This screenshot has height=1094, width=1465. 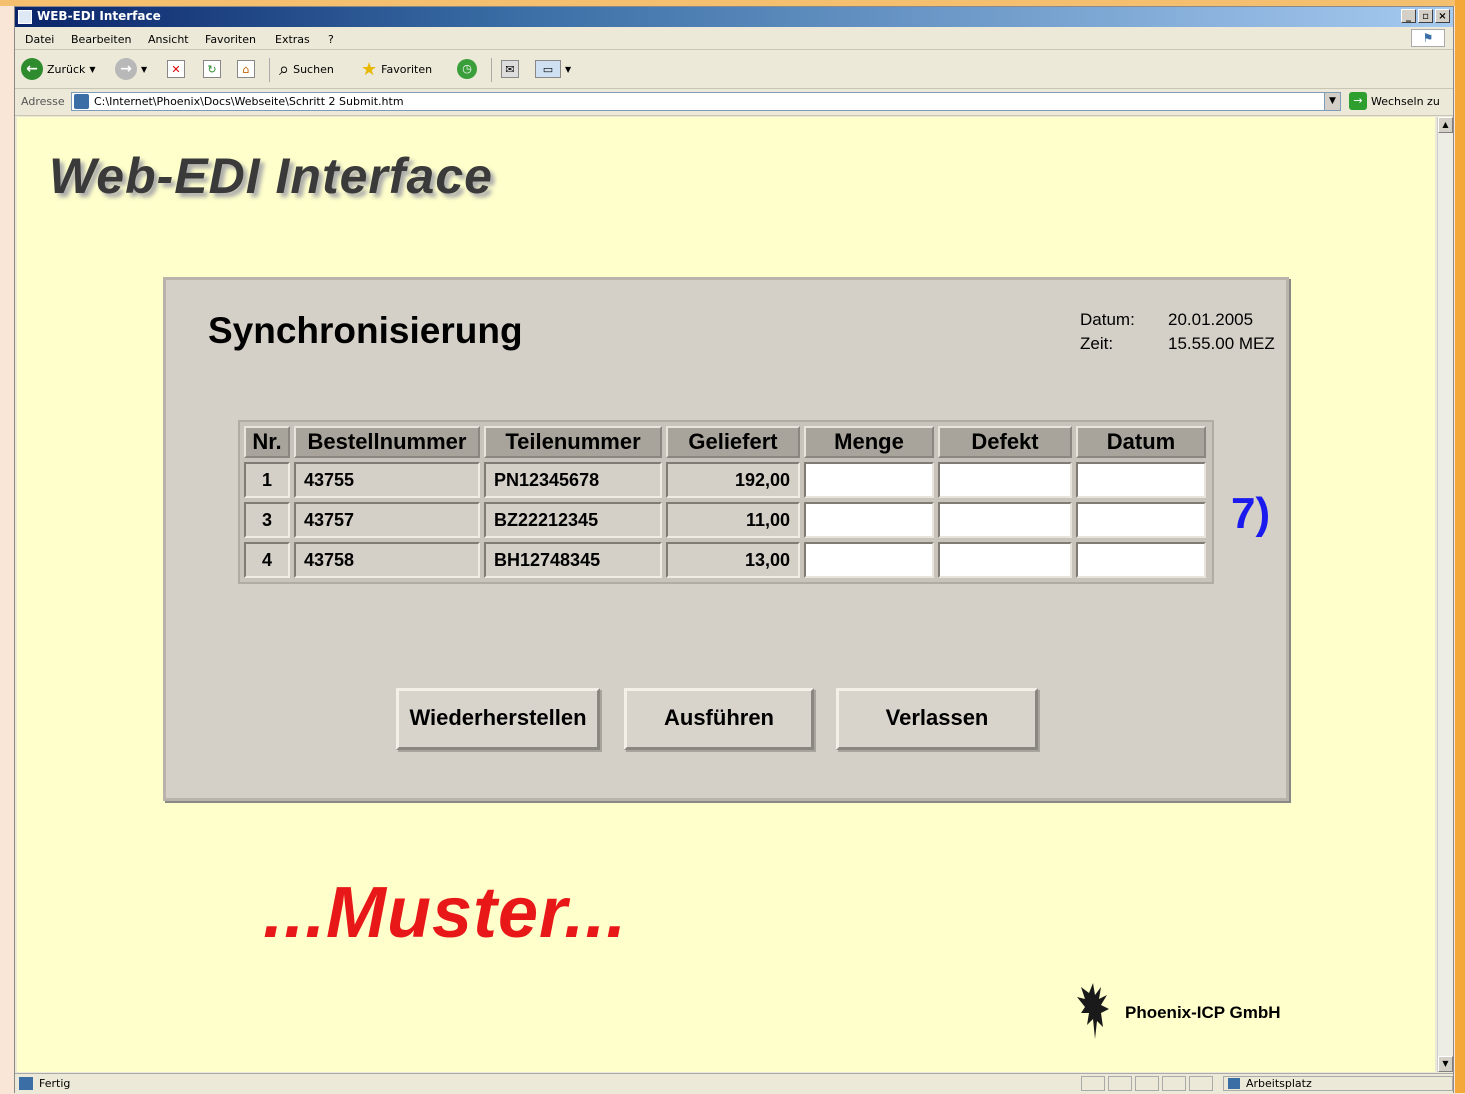 What do you see at coordinates (1005, 560) in the screenshot?
I see `row-3-defekt-input` at bounding box center [1005, 560].